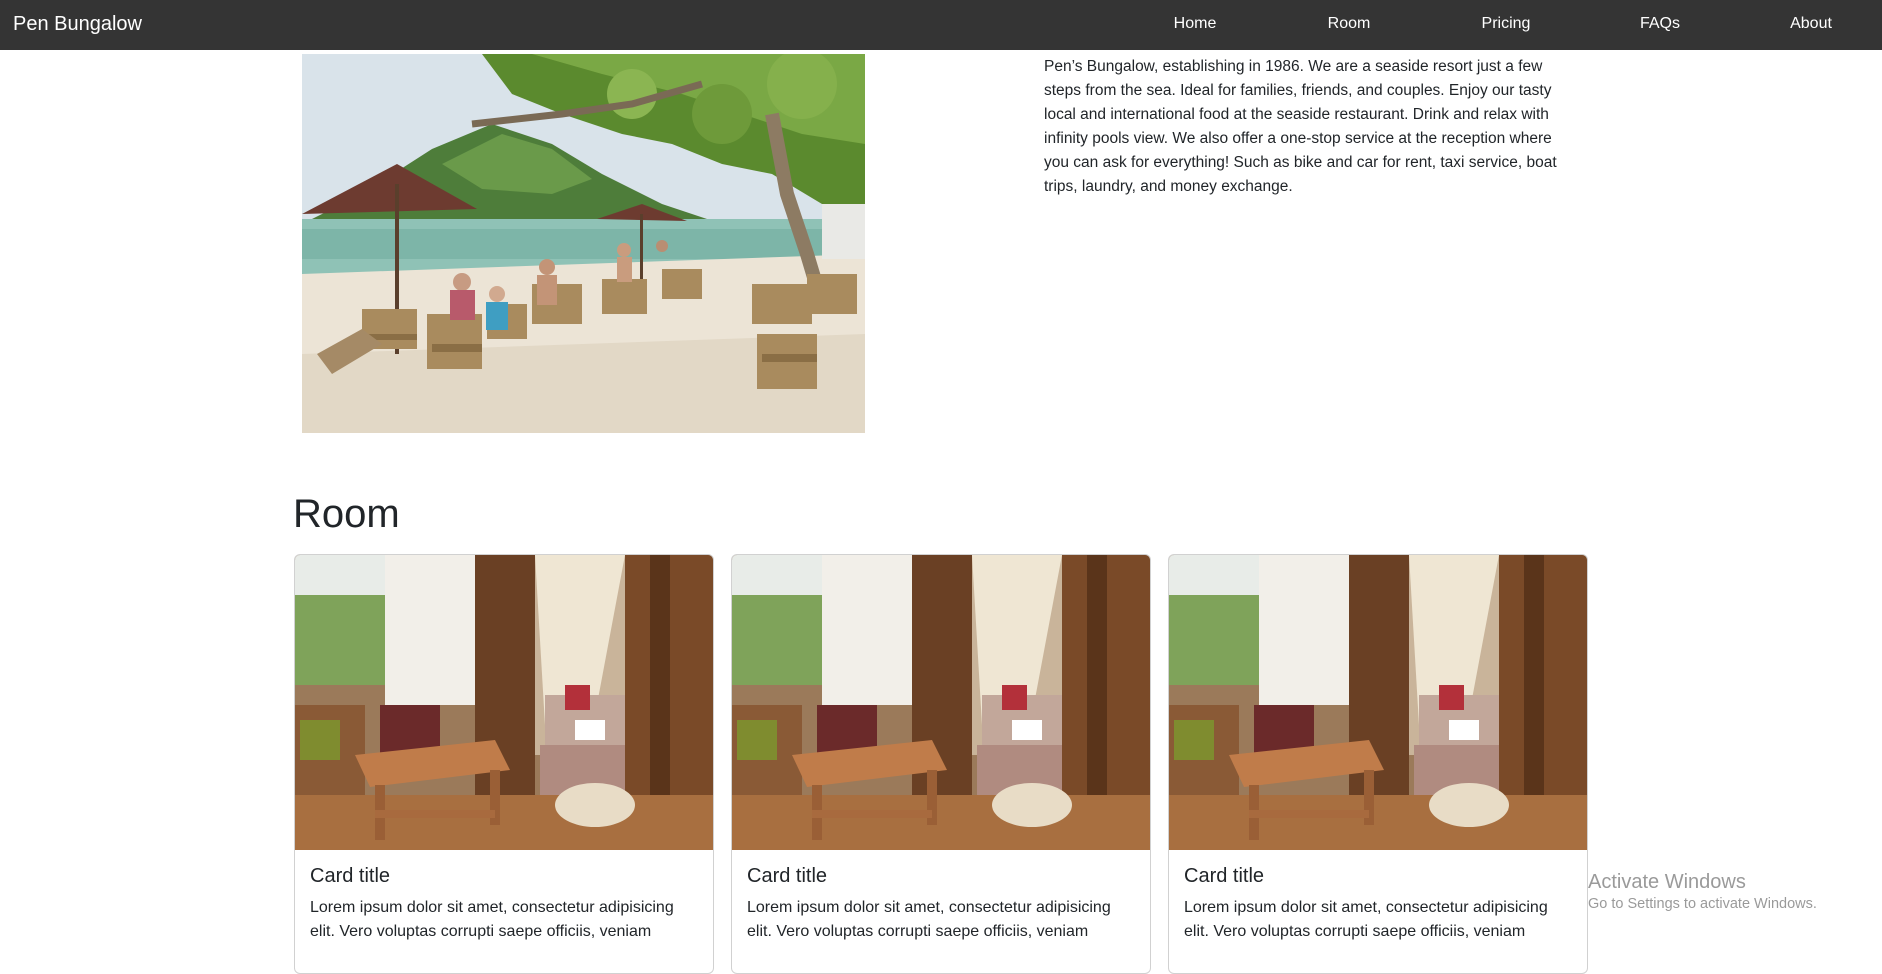 The image size is (1882, 974). Describe the element at coordinates (1506, 24) in the screenshot. I see `nav-link-pricing: Pricing` at that location.